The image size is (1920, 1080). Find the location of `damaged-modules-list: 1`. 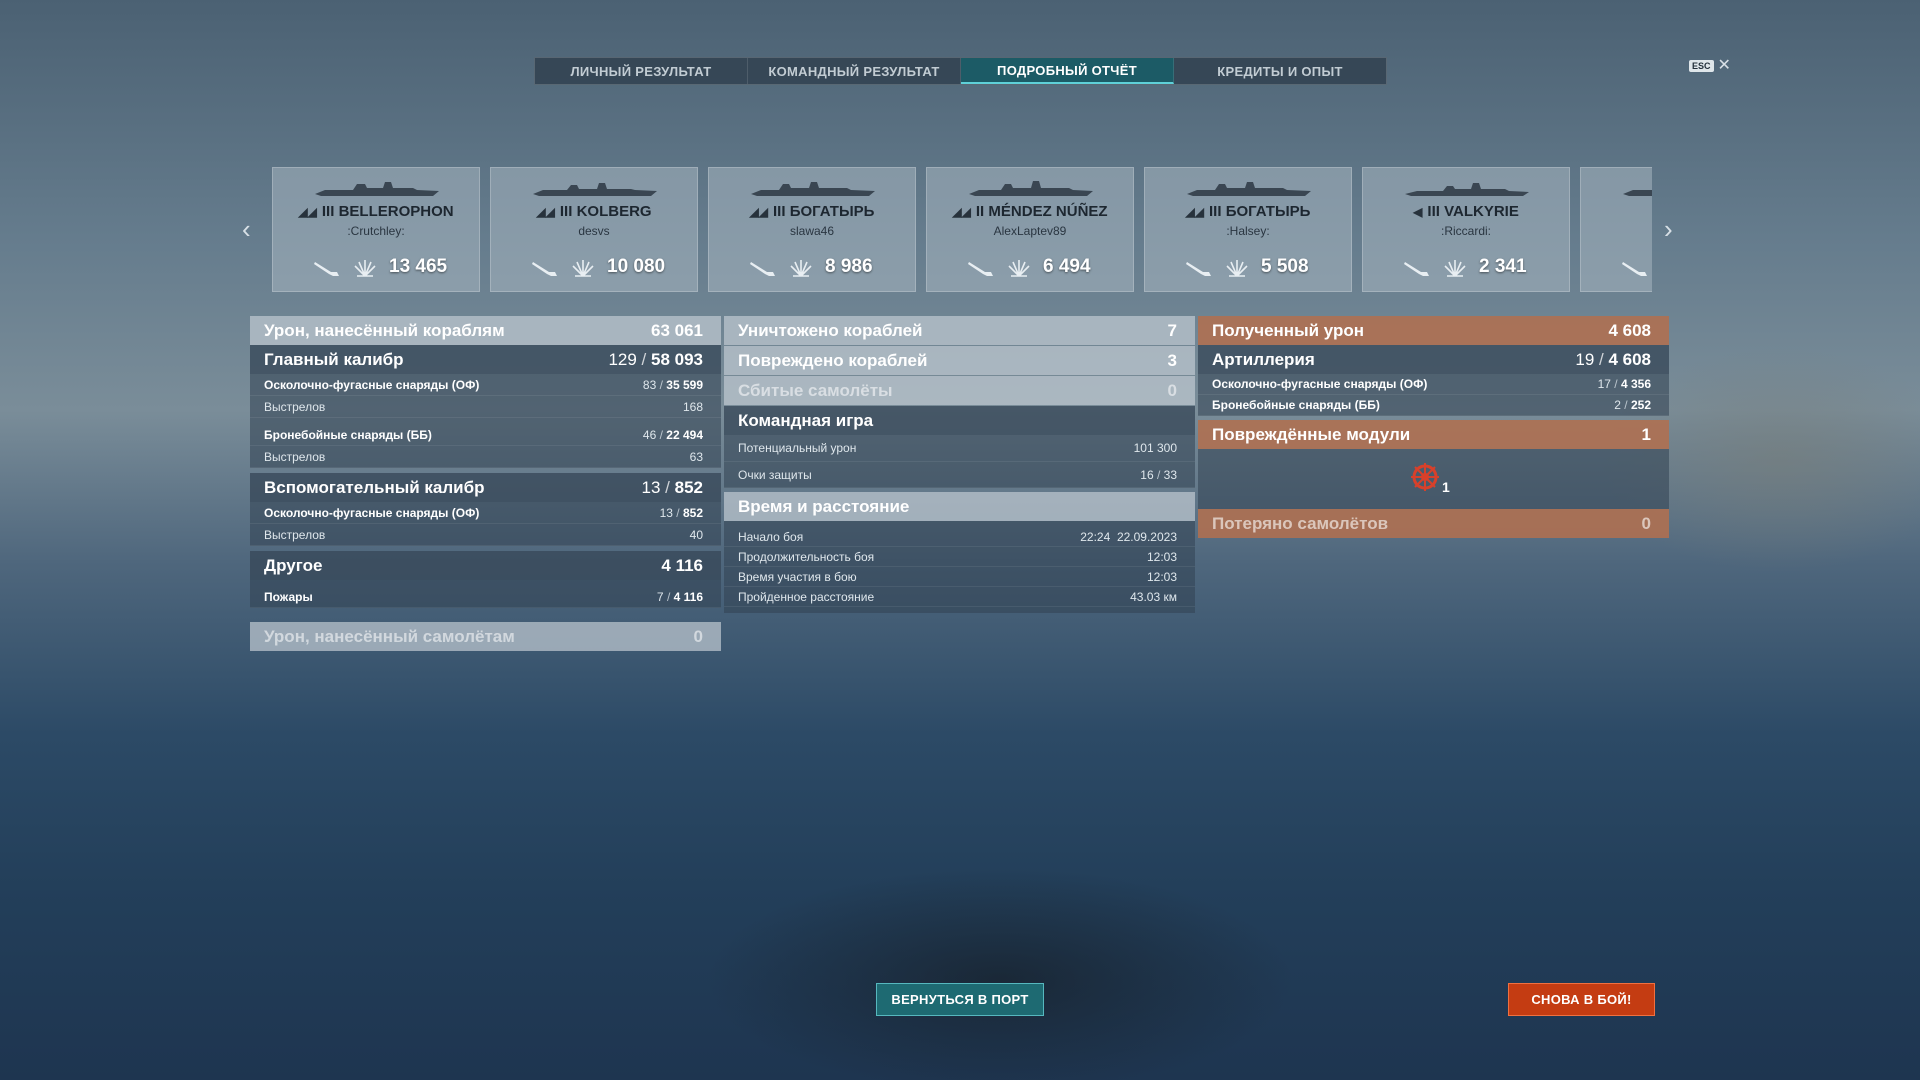

damaged-modules-list: 1 is located at coordinates (1433, 479).